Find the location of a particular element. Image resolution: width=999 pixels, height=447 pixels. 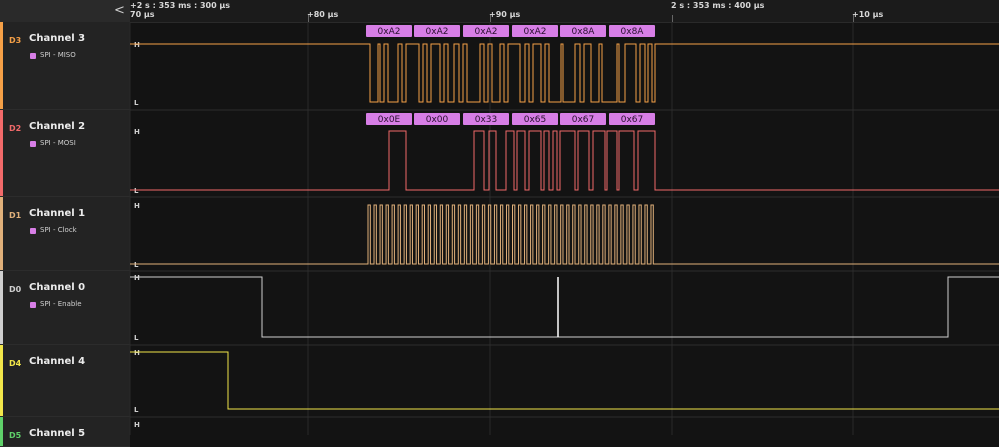

mosi-decoded-value: 0x0E is located at coordinates (389, 120).